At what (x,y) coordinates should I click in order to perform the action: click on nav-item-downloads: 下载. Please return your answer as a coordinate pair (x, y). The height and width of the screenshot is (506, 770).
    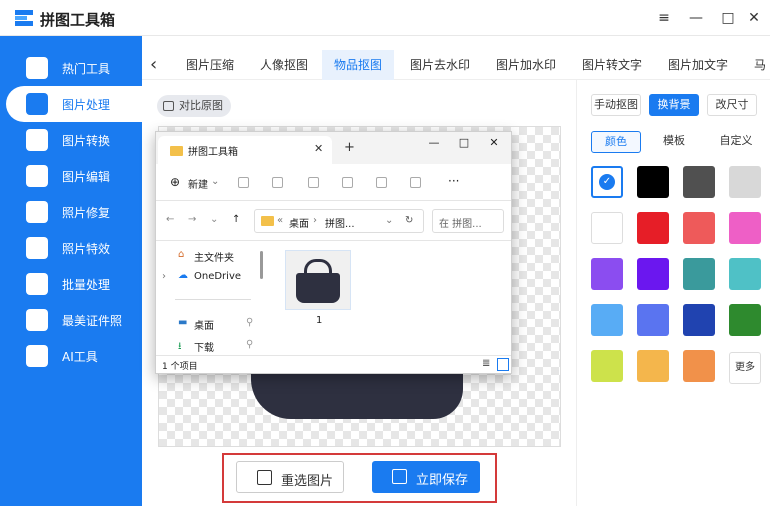
    Looking at the image, I should click on (204, 346).